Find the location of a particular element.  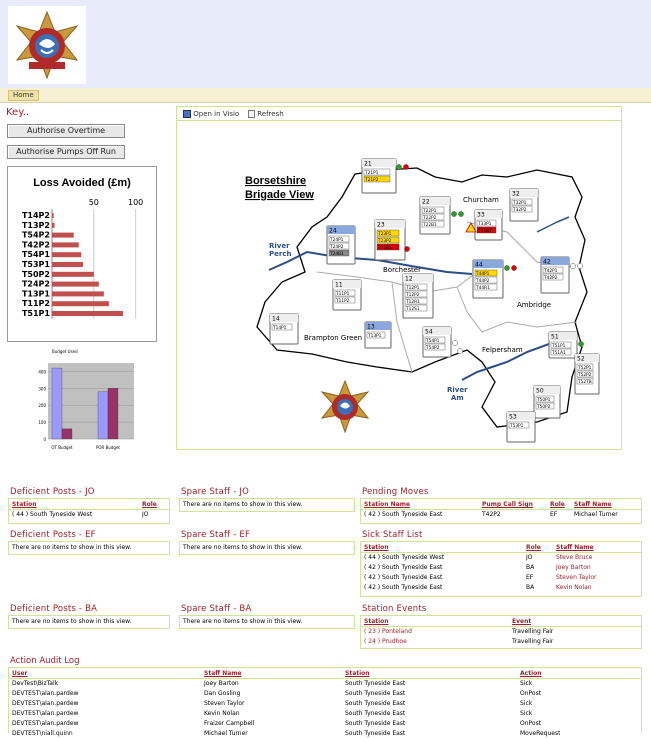

status-indicator-icon is located at coordinates (407, 249).